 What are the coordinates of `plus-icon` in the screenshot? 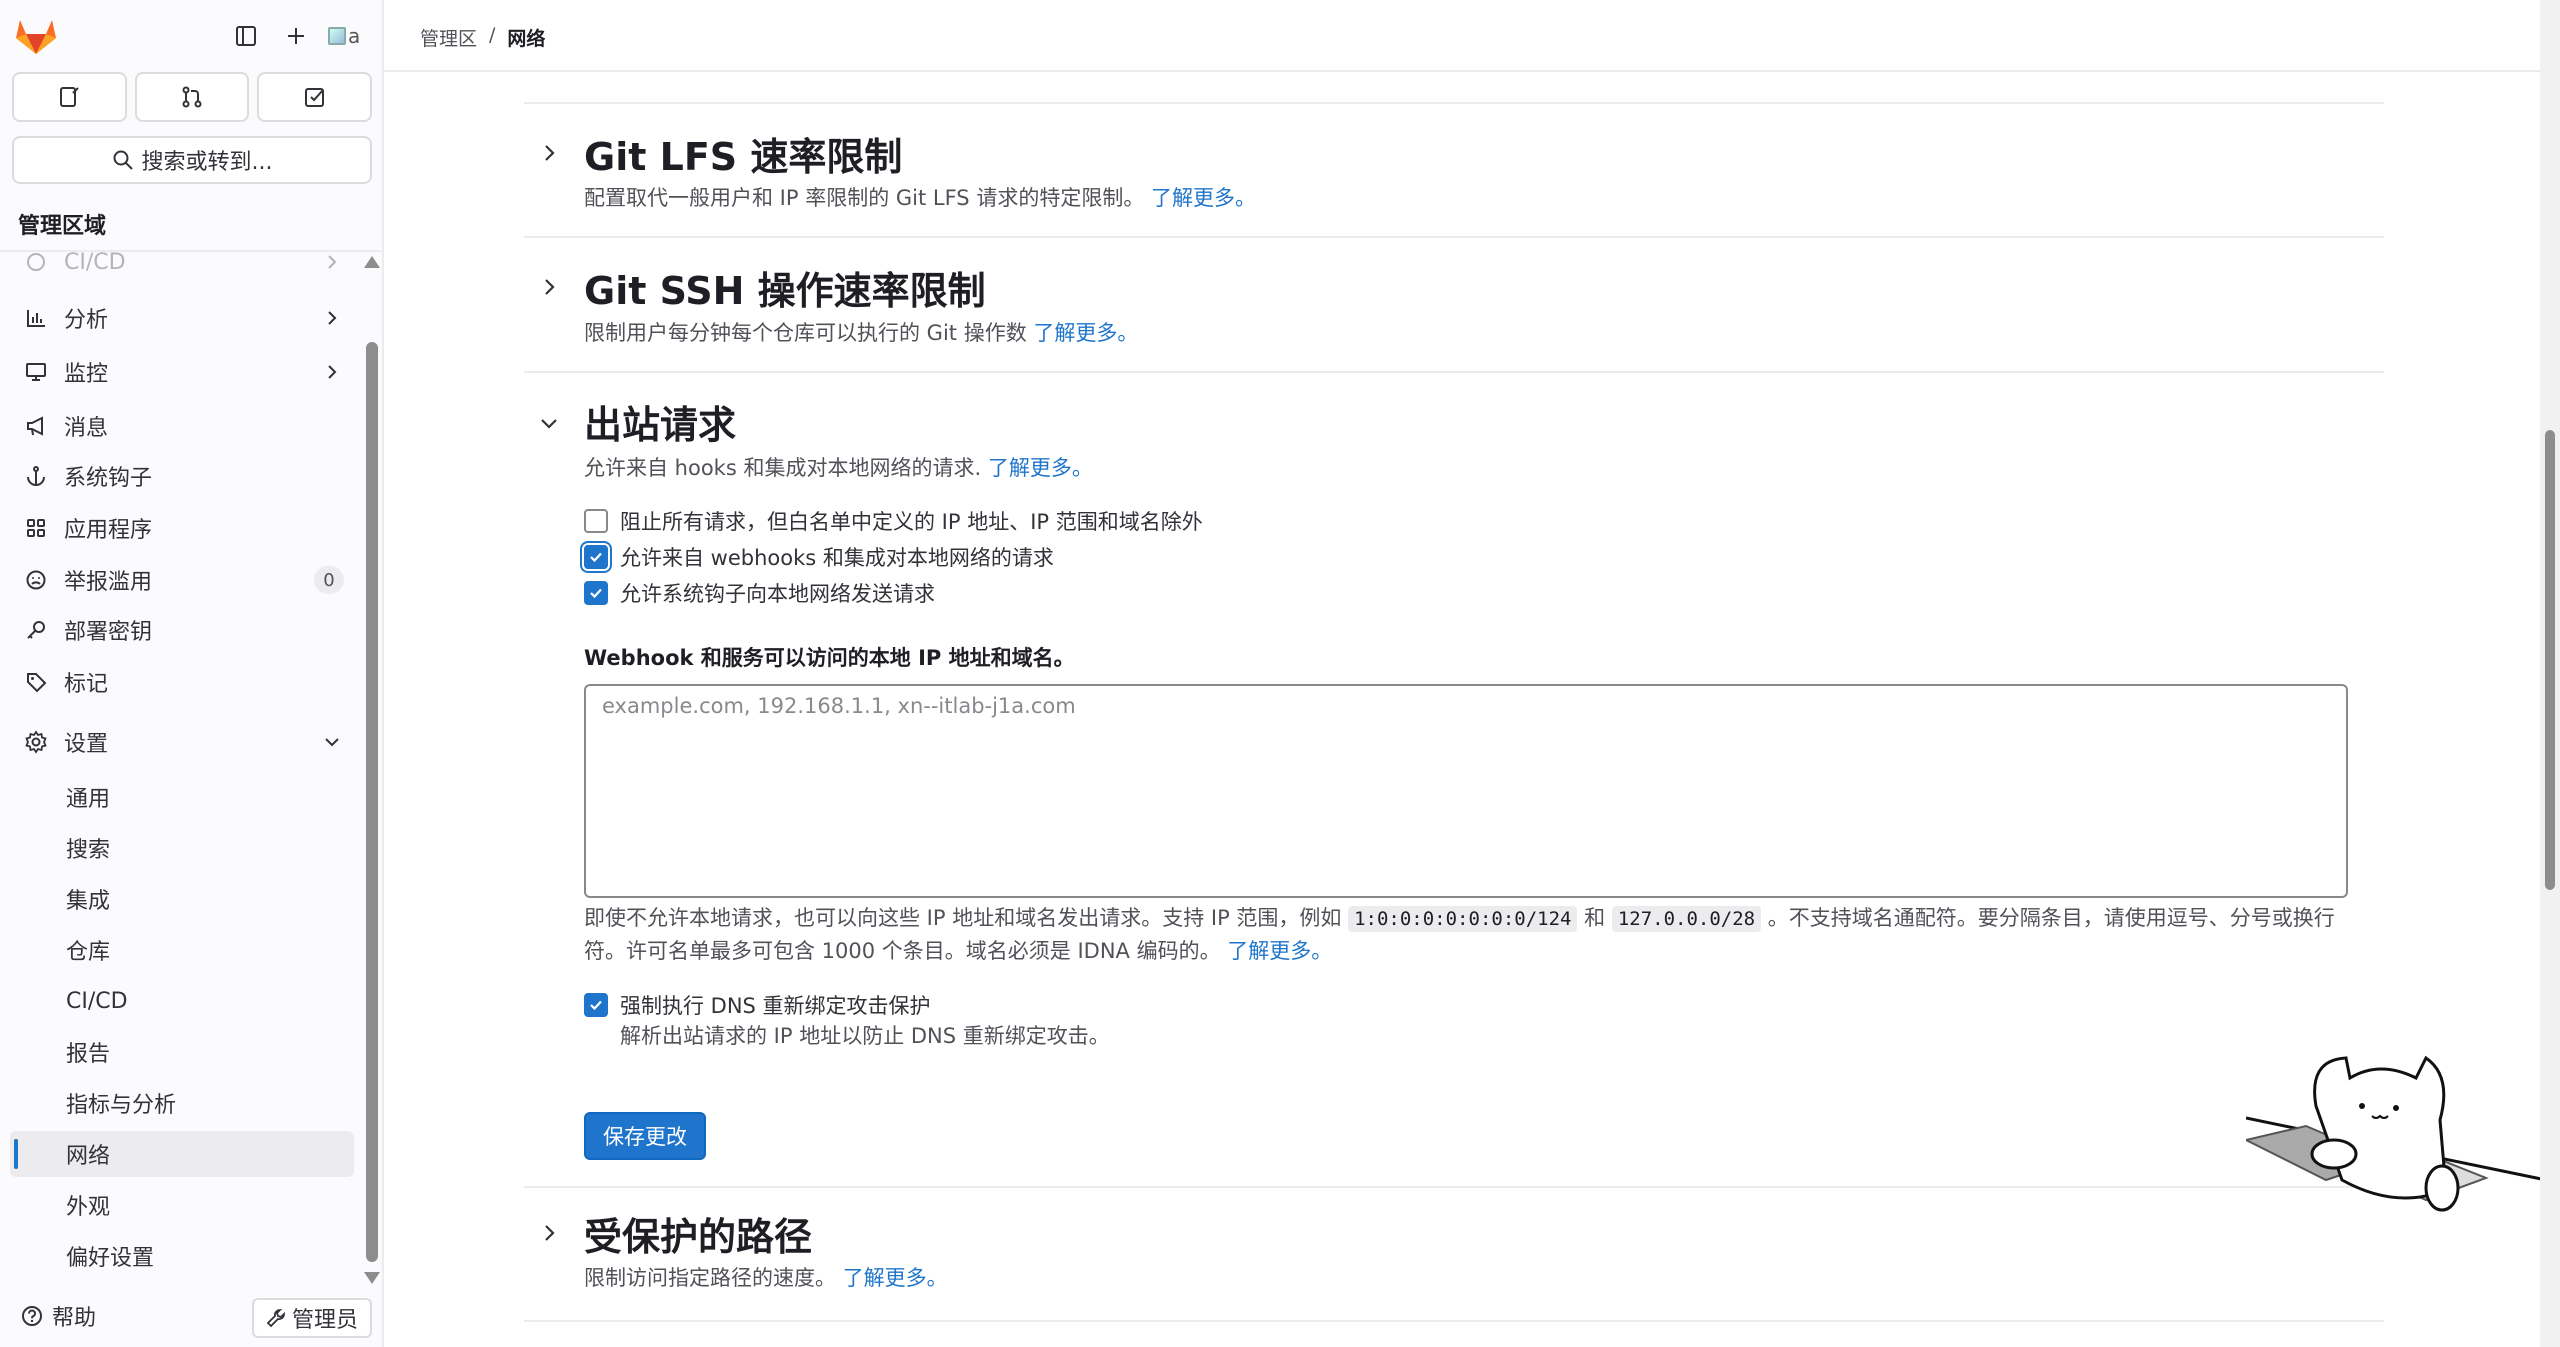 It's located at (296, 36).